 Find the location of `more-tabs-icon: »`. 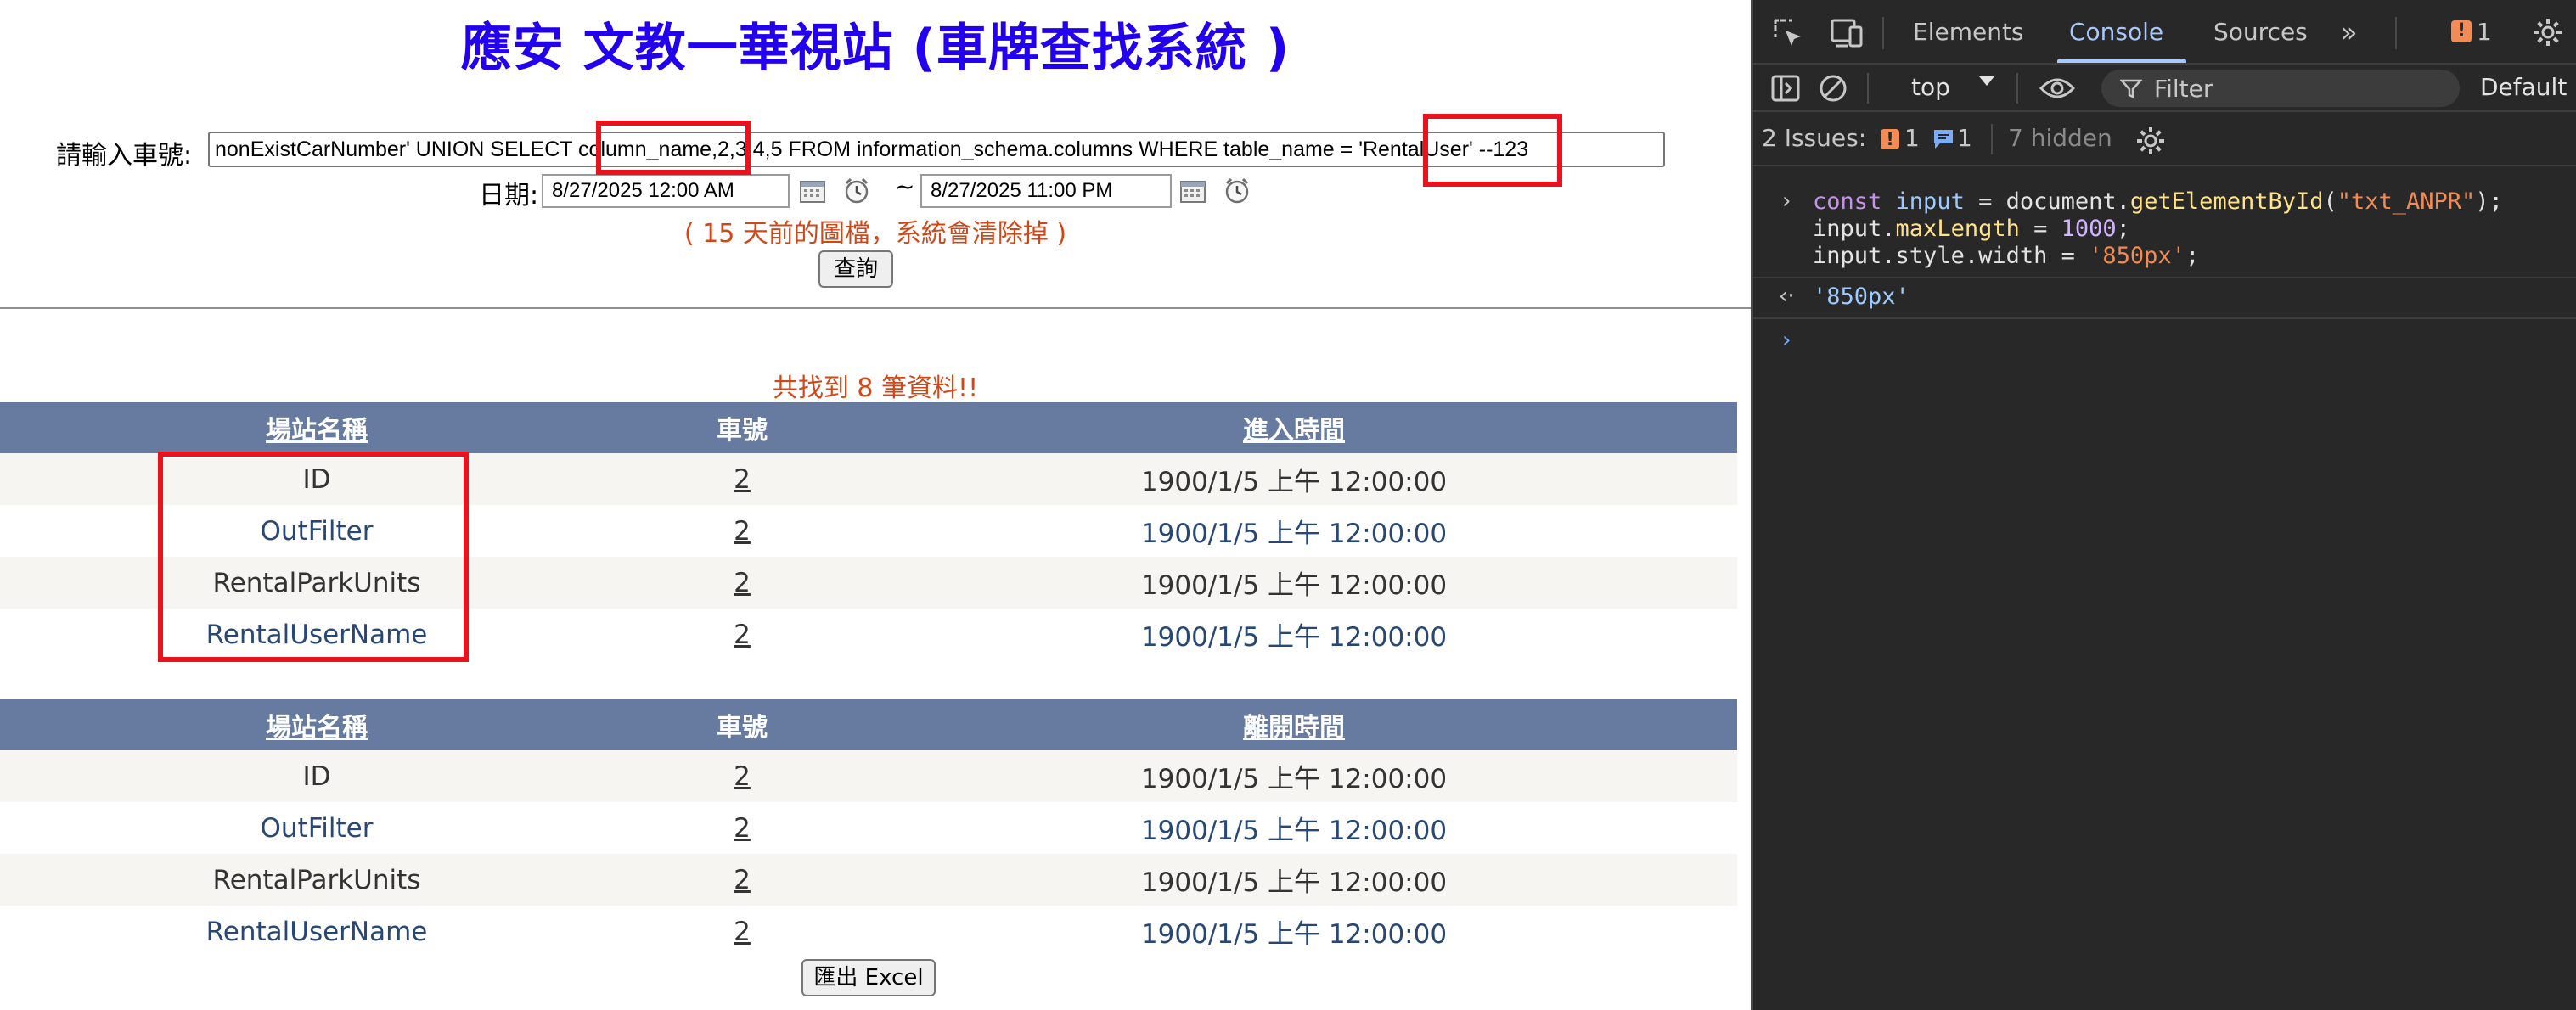

more-tabs-icon: » is located at coordinates (2349, 32).